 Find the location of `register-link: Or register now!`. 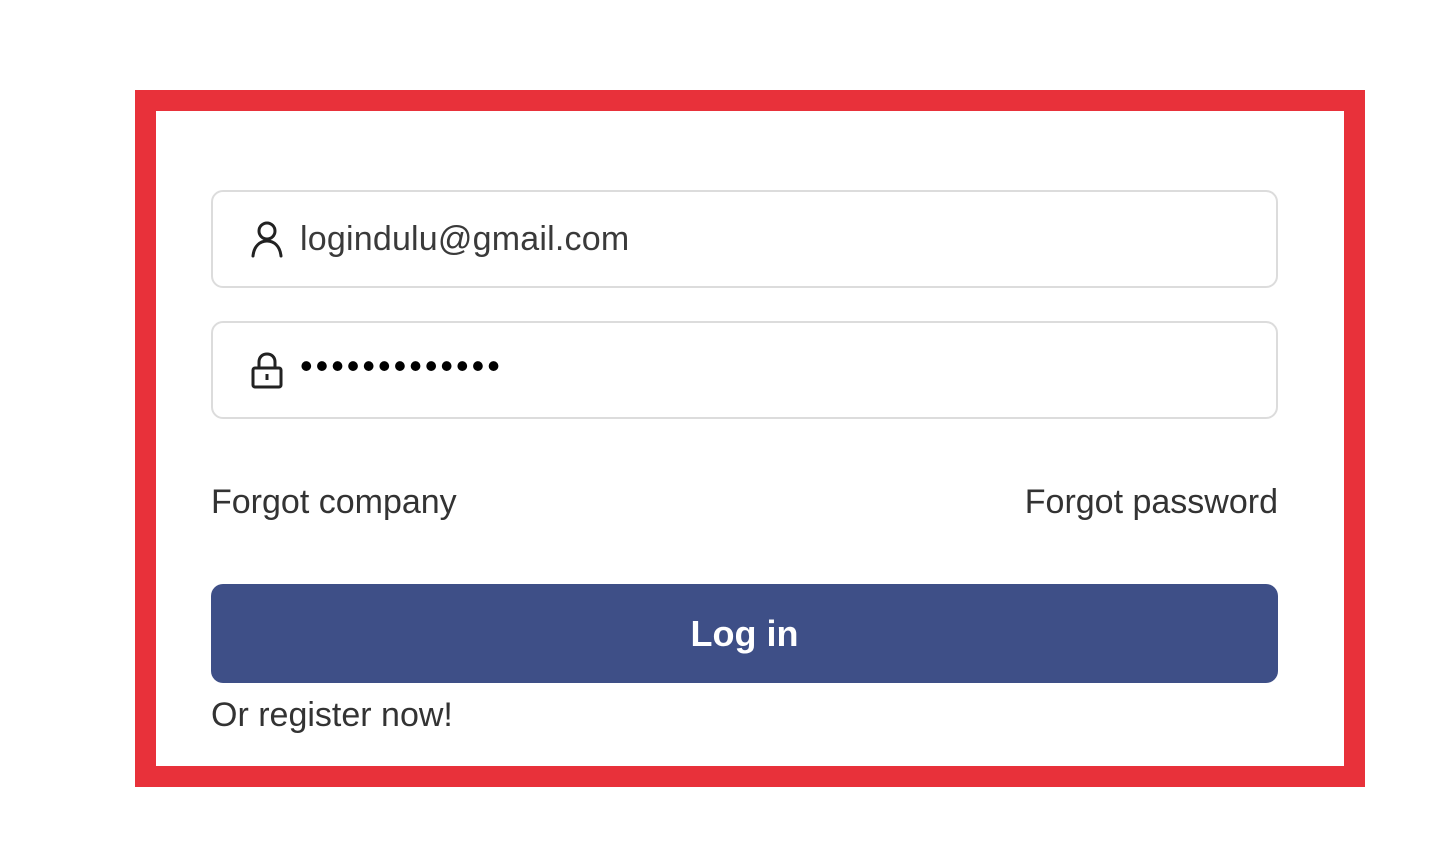

register-link: Or register now! is located at coordinates (332, 715).